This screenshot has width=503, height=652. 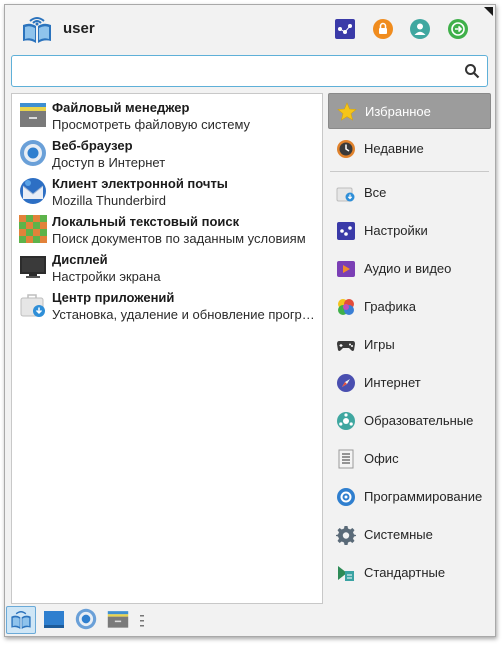 What do you see at coordinates (392, 382) in the screenshot?
I see `category-label: Интернет` at bounding box center [392, 382].